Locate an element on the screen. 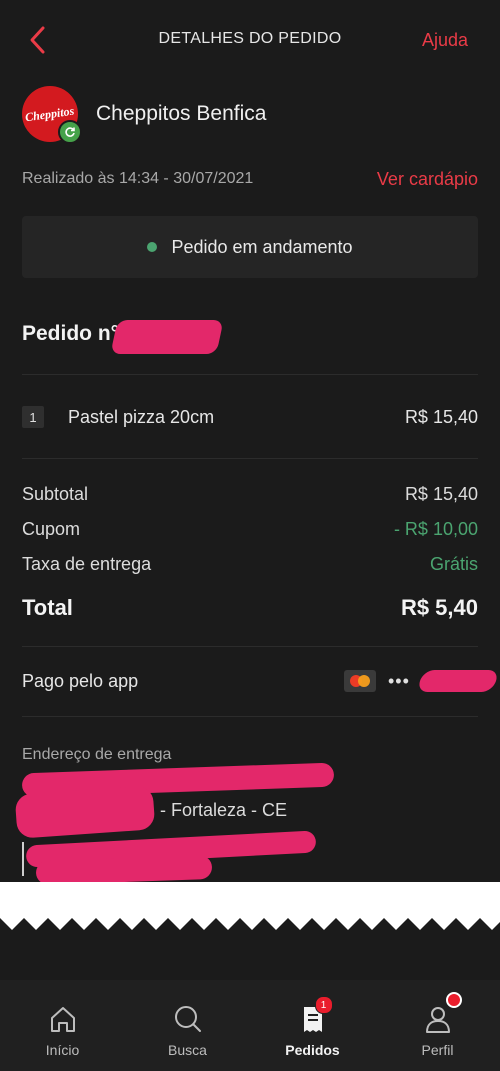 The height and width of the screenshot is (1071, 500). subtotal-label: Subtotal is located at coordinates (55, 493).